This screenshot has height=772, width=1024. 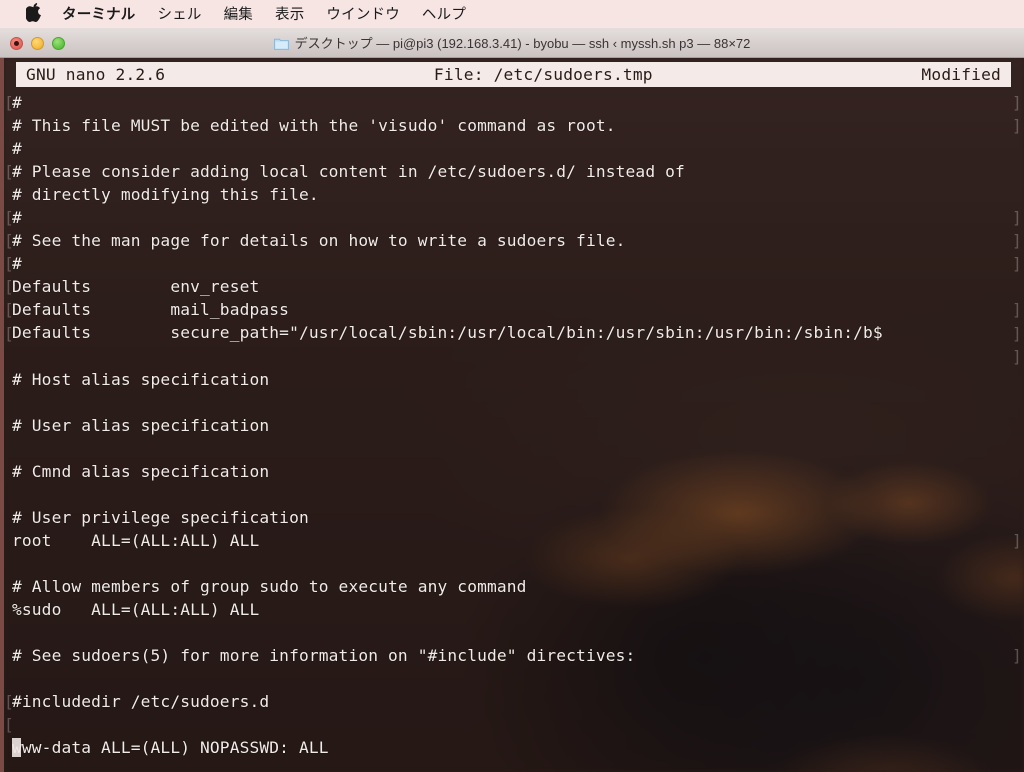 I want to click on nano-line: Defaults env_reset, so click(x=136, y=287).